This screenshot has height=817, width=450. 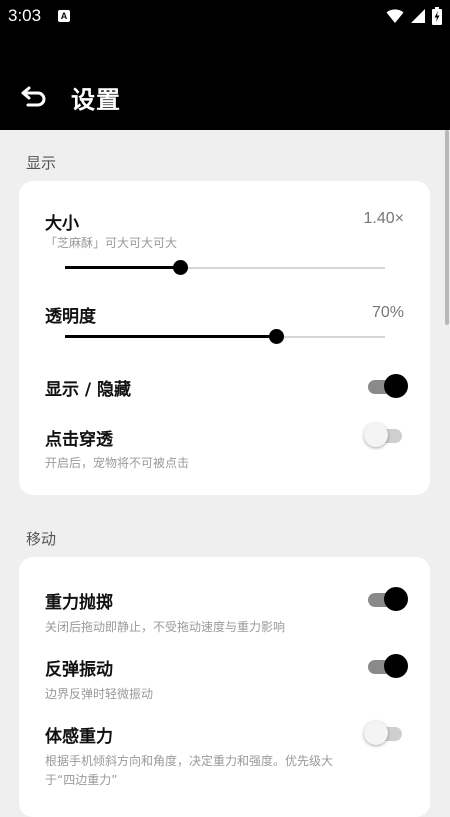 I want to click on back-arrow-icon, so click(x=33, y=96).